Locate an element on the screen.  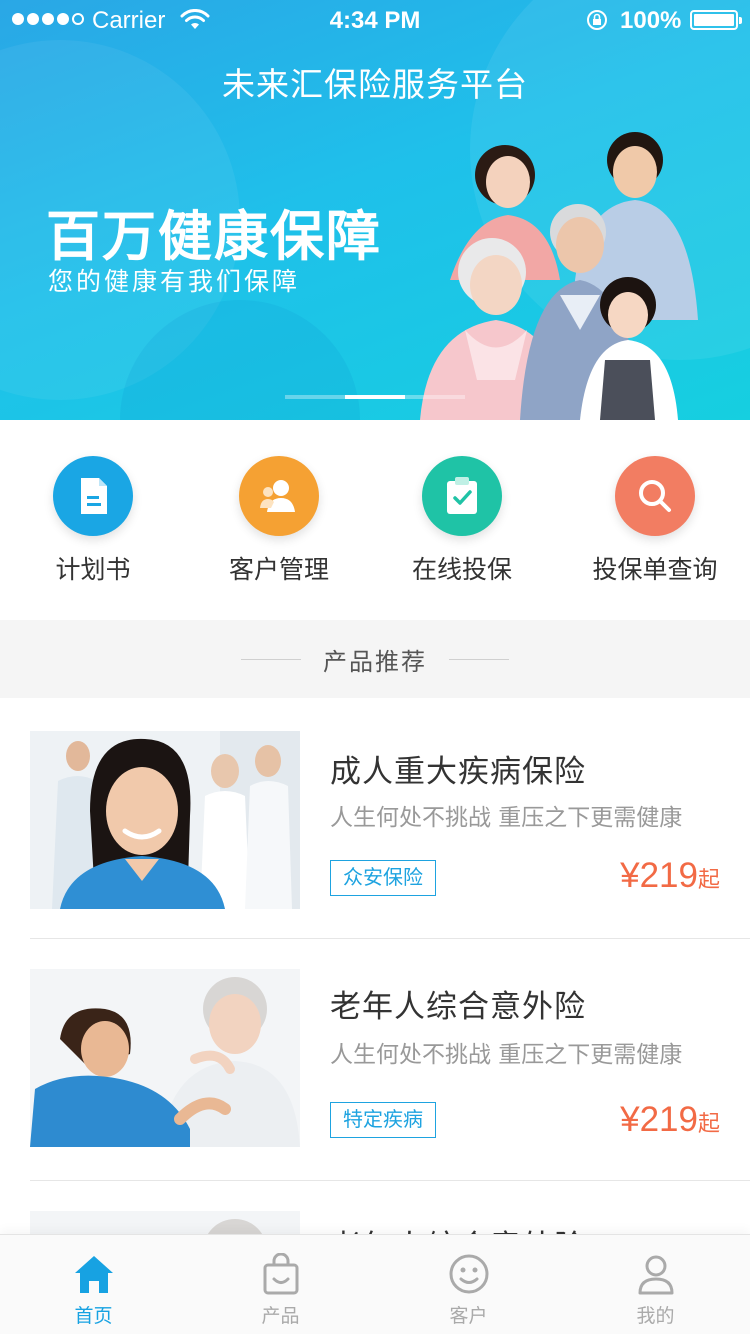
family-photo is located at coordinates (559, 276).